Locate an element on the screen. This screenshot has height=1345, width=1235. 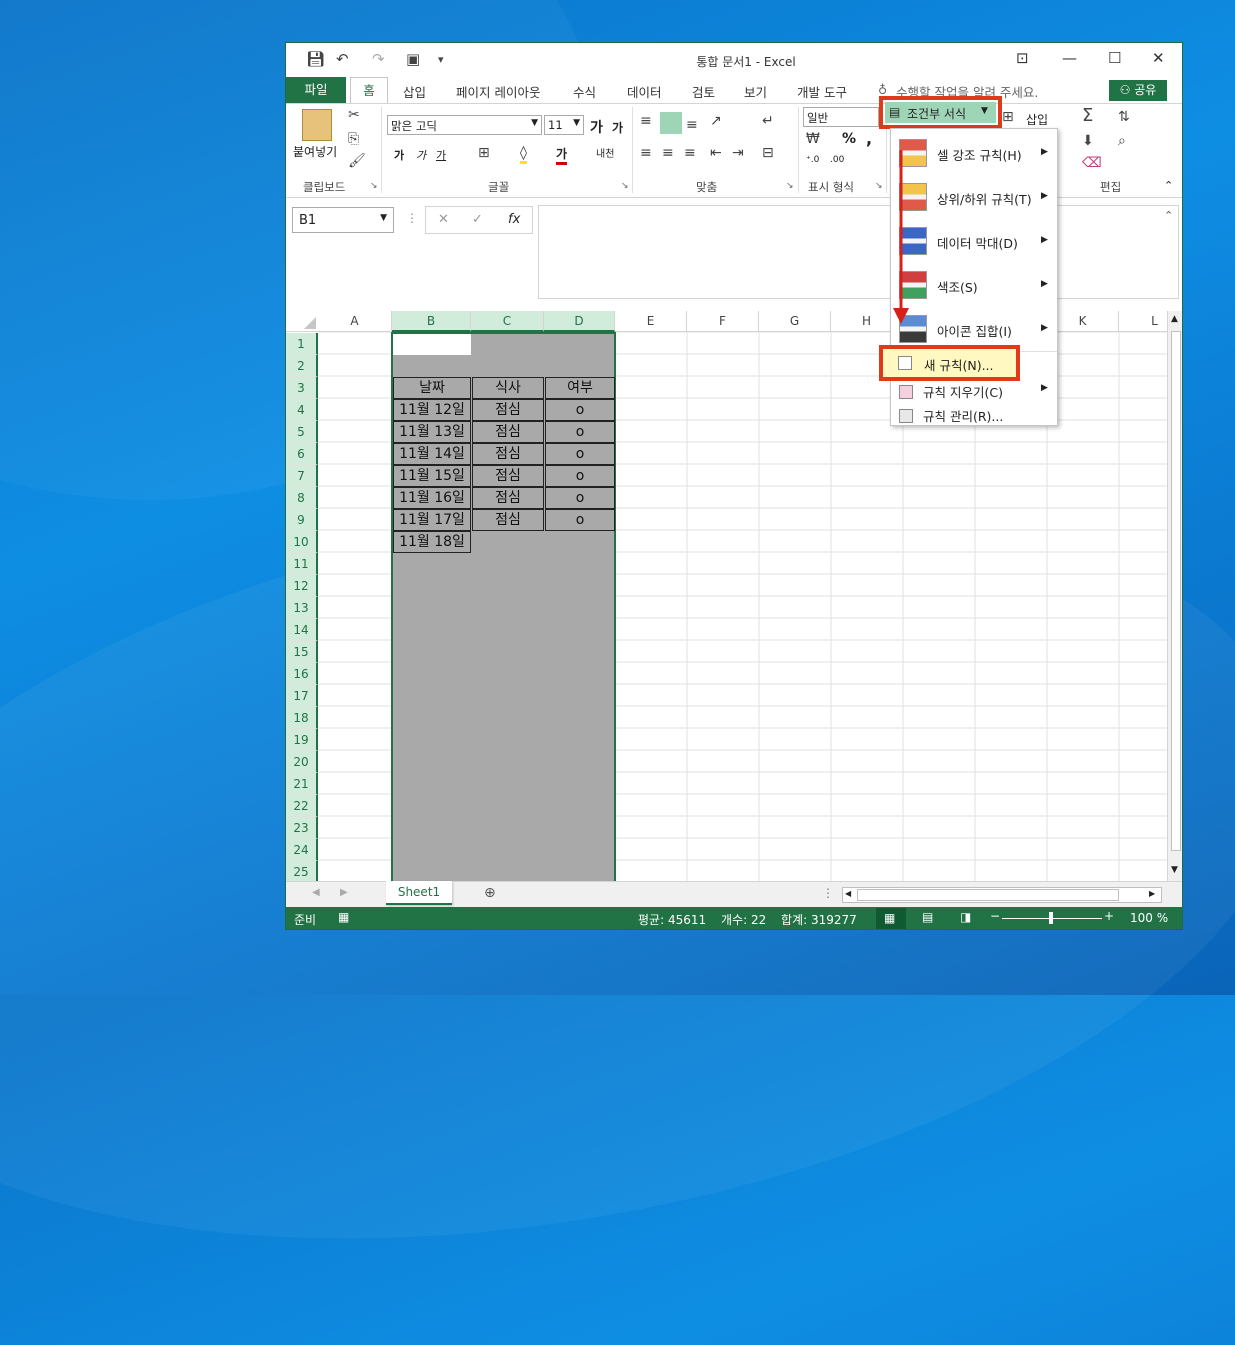
row-header: 12 is located at coordinates (302, 586).